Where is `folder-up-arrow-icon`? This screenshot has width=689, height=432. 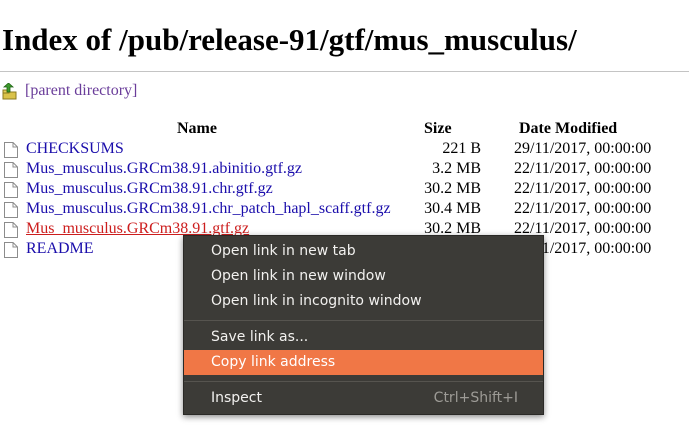 folder-up-arrow-icon is located at coordinates (9, 90).